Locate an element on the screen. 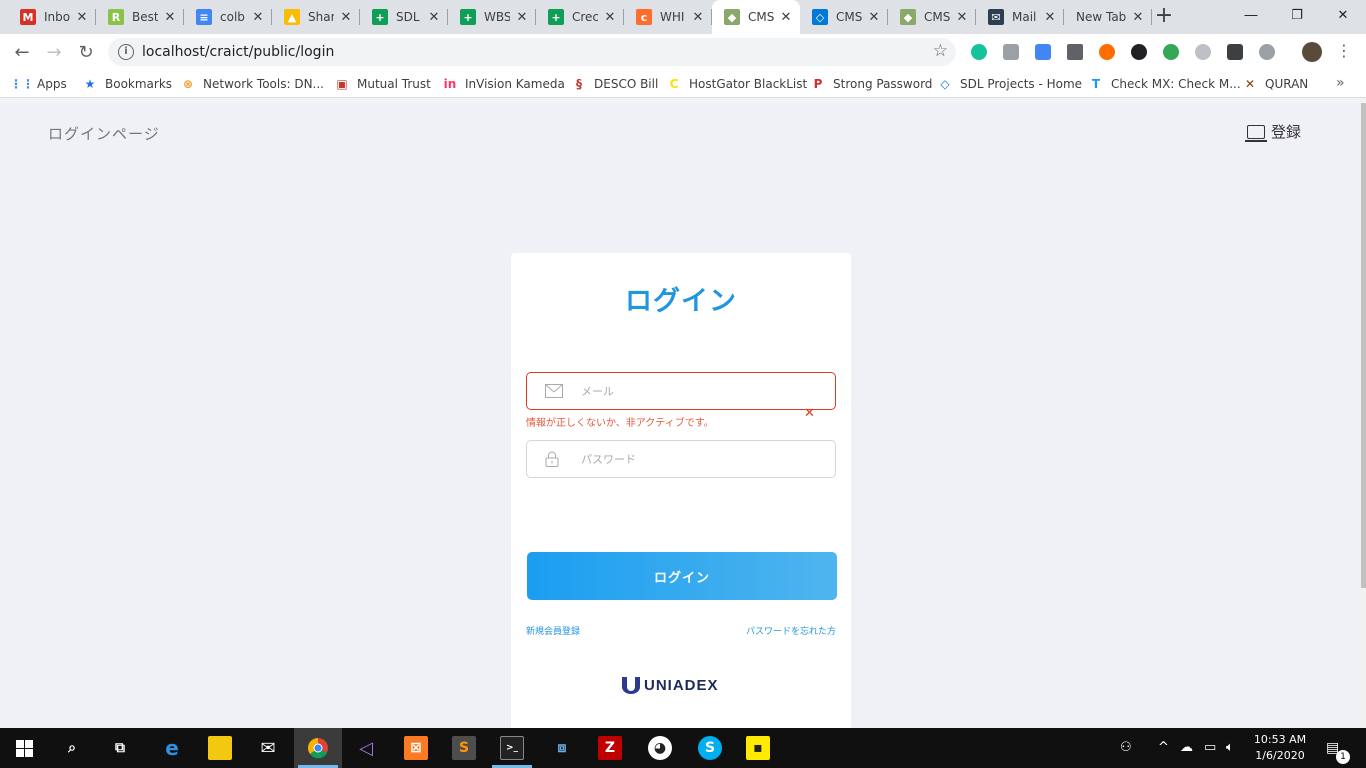  error-close-icon: ✕ is located at coordinates (809, 413).